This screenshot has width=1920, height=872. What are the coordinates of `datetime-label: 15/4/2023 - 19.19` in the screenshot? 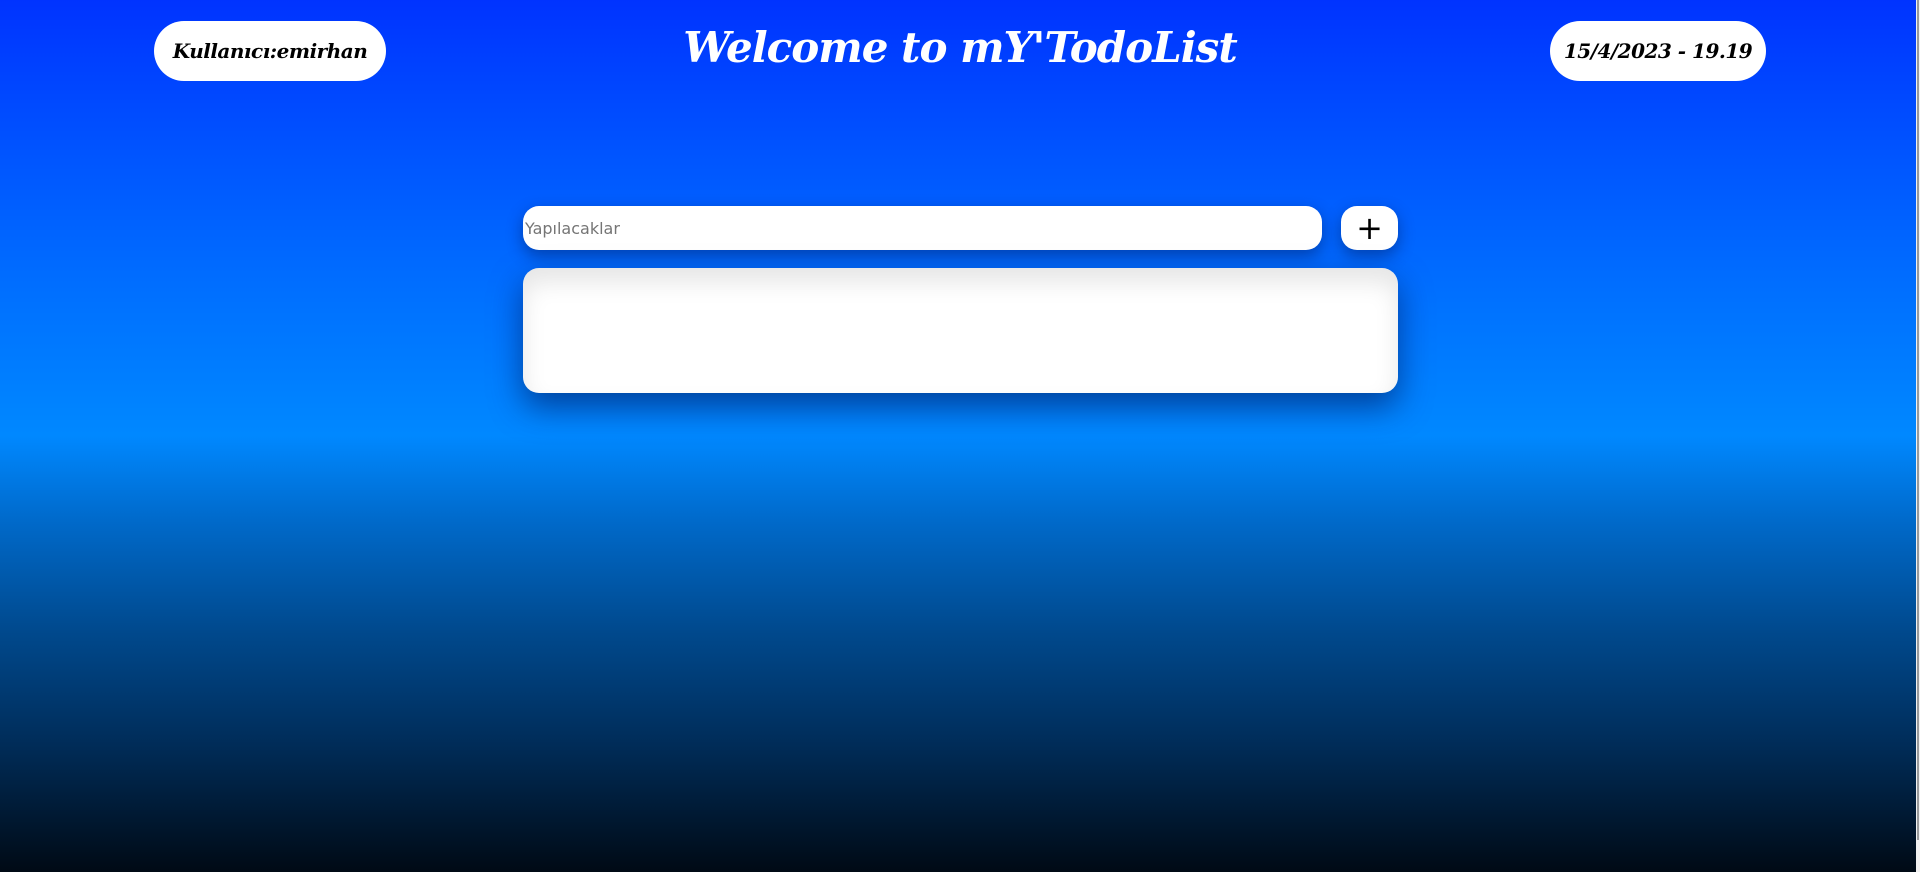 It's located at (1658, 51).